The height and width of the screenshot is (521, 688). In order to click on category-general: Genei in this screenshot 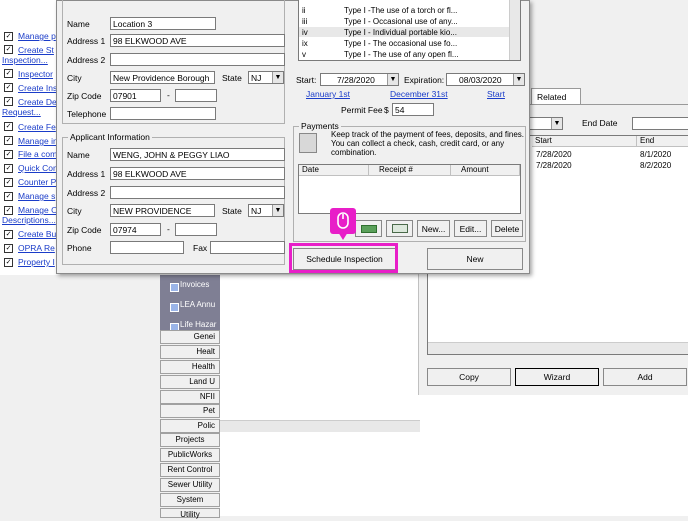, I will do `click(190, 337)`.